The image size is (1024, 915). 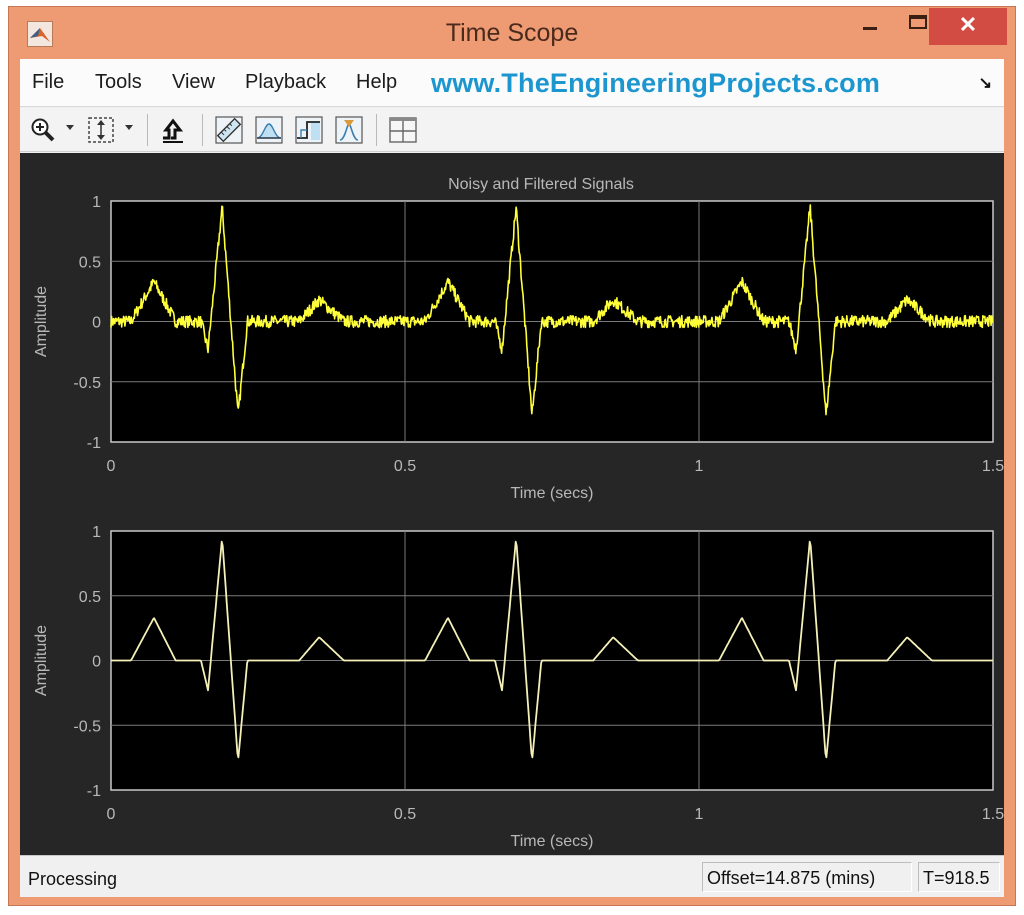 What do you see at coordinates (193, 82) in the screenshot?
I see `menu-view: View` at bounding box center [193, 82].